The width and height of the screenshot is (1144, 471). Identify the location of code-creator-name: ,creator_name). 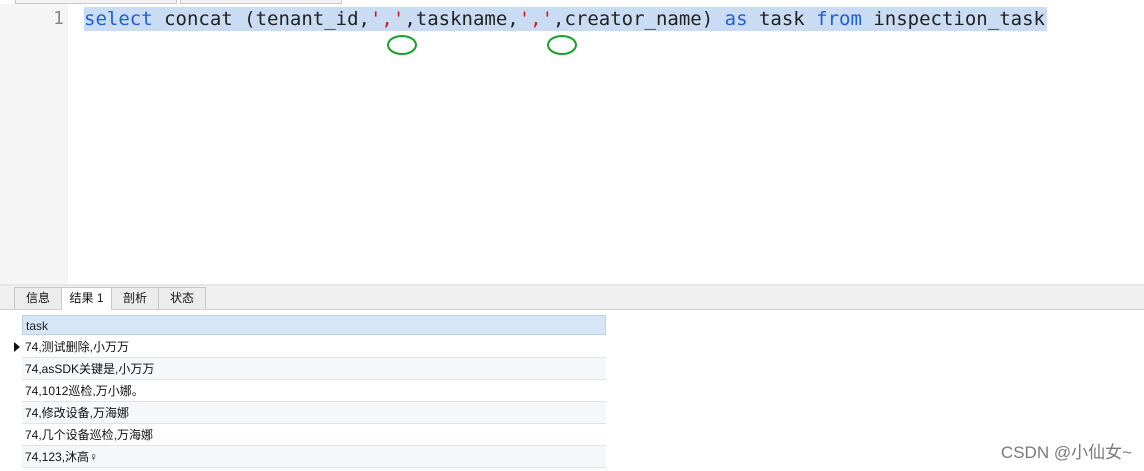
(639, 19).